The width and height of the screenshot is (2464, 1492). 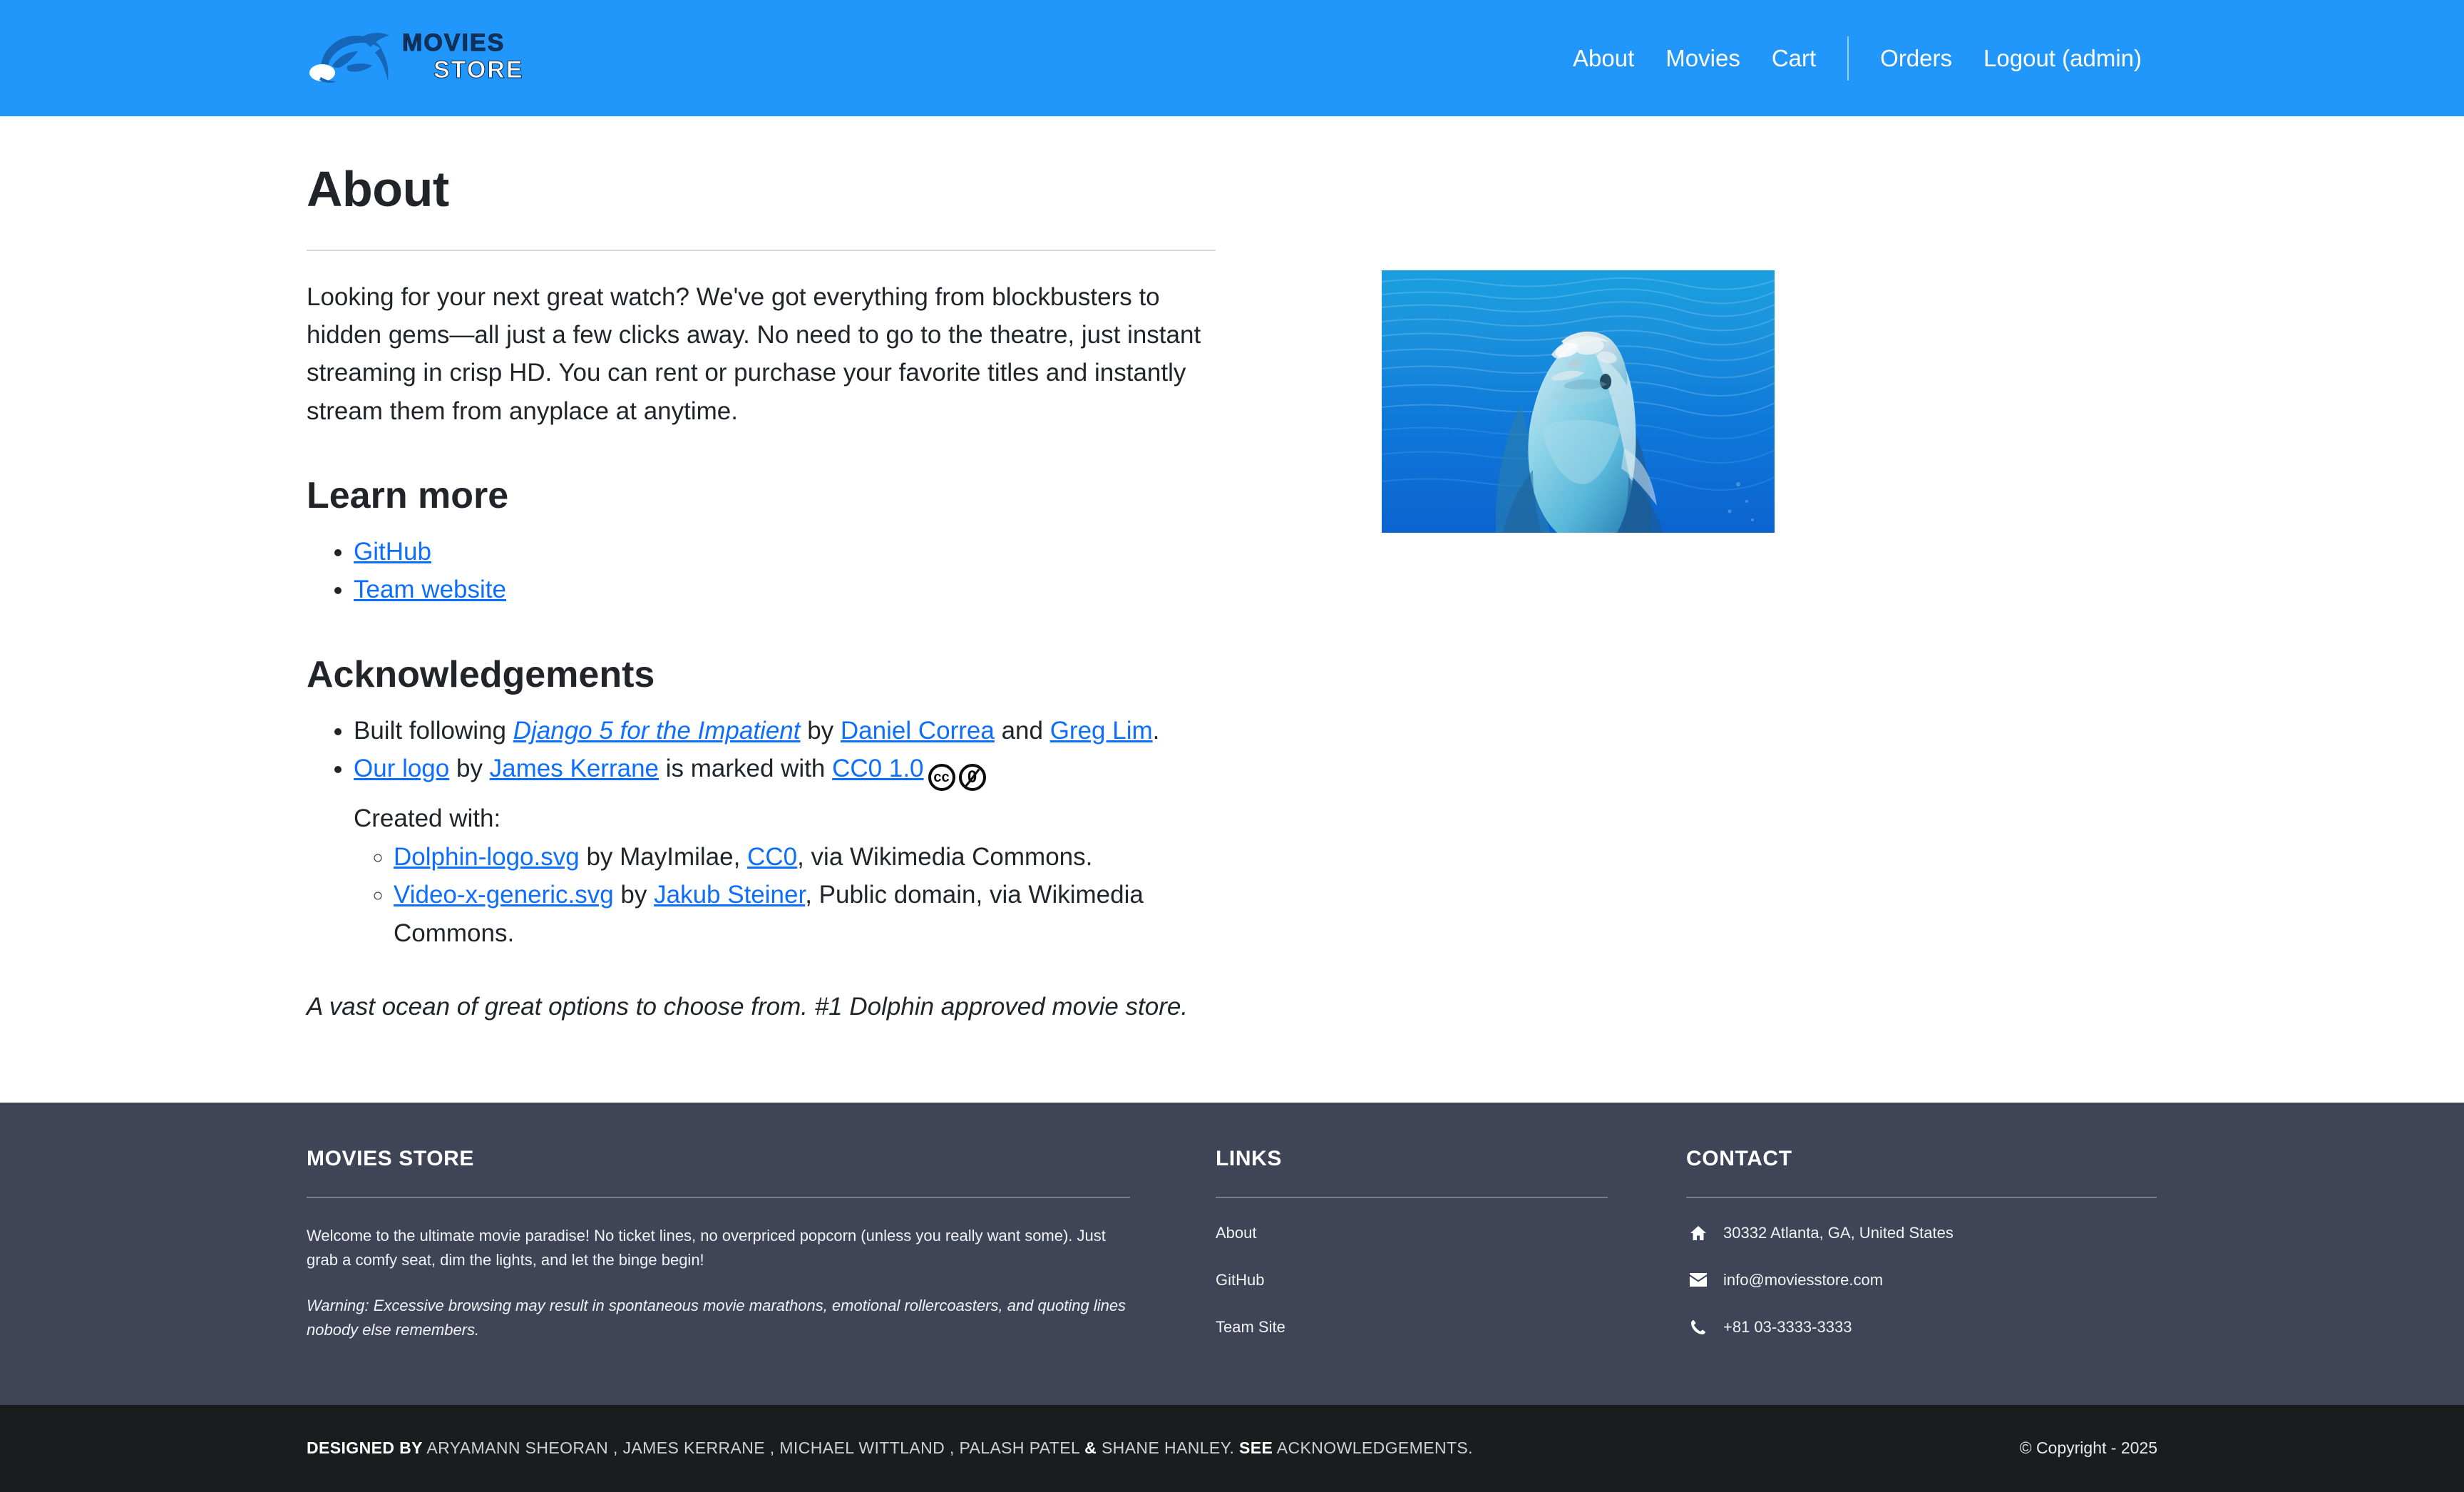 What do you see at coordinates (941, 778) in the screenshot?
I see `cc-icon: cc` at bounding box center [941, 778].